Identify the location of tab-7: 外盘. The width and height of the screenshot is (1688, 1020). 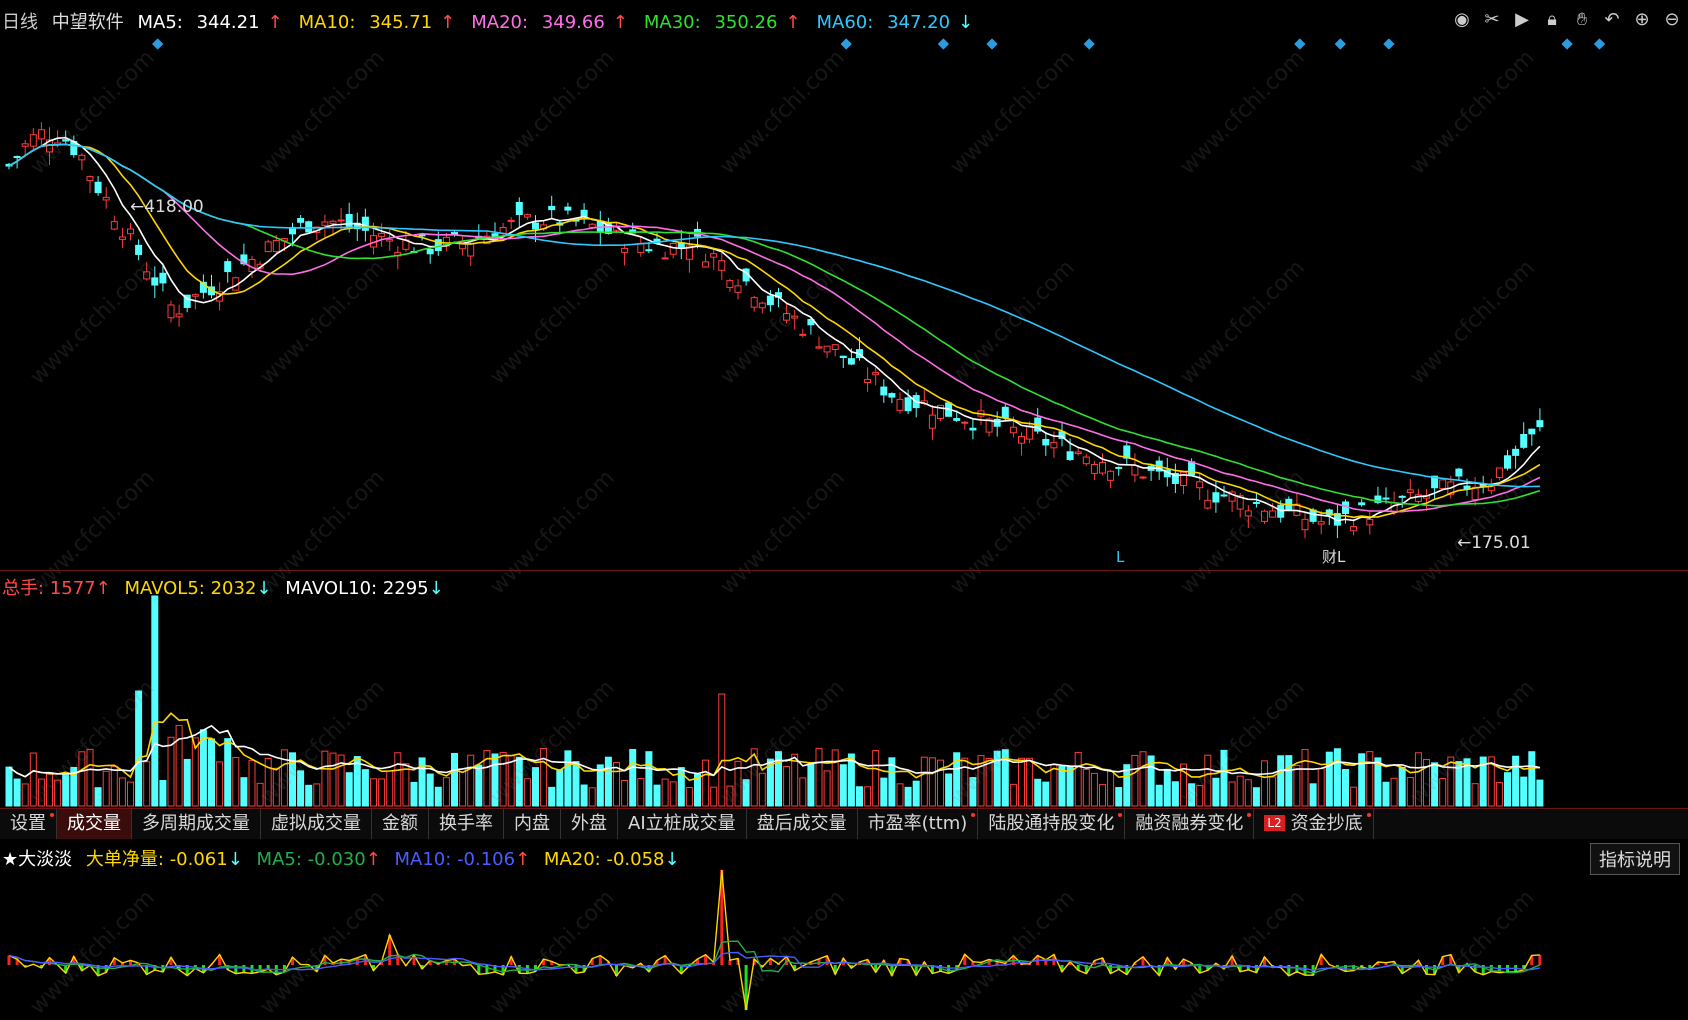
(589, 824).